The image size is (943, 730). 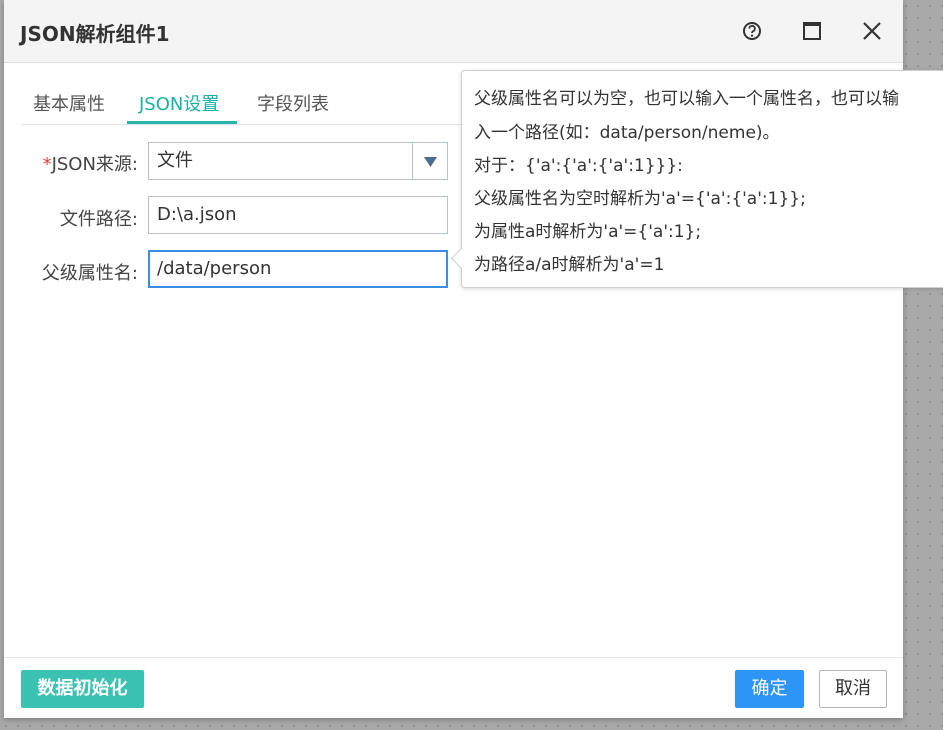 What do you see at coordinates (769, 689) in the screenshot?
I see `confirm-button: 确定` at bounding box center [769, 689].